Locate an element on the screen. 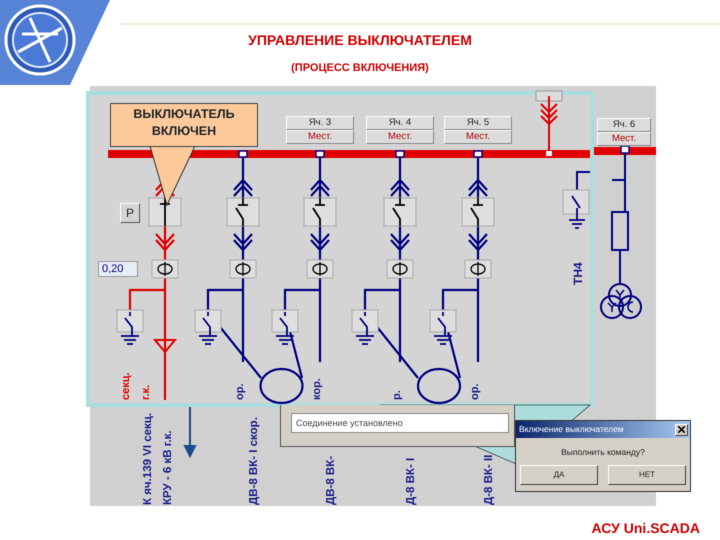 Image resolution: width=720 pixels, height=540 pixels. dialog-button: НЕТ is located at coordinates (647, 474).